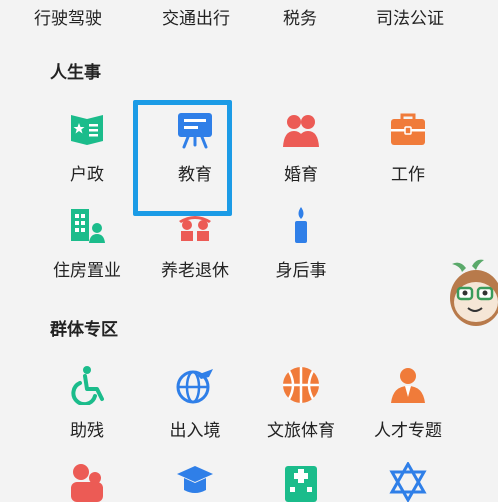 This screenshot has width=498, height=502. What do you see at coordinates (301, 482) in the screenshot?
I see `hospital-icon` at bounding box center [301, 482].